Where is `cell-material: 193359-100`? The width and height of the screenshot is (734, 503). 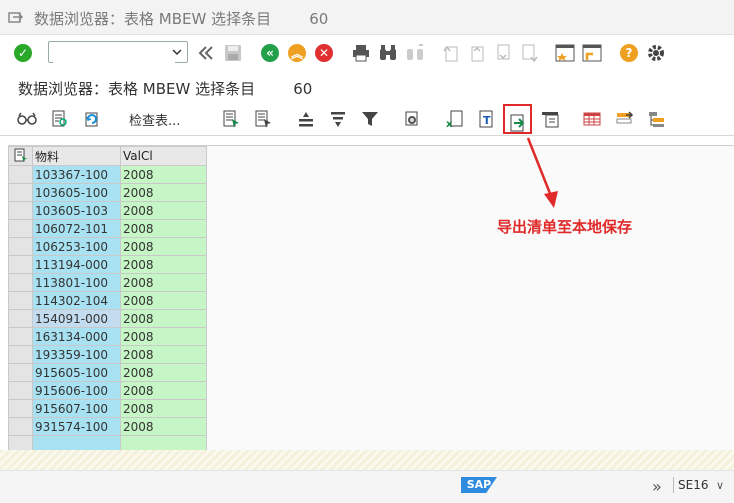 cell-material: 193359-100 is located at coordinates (76, 354).